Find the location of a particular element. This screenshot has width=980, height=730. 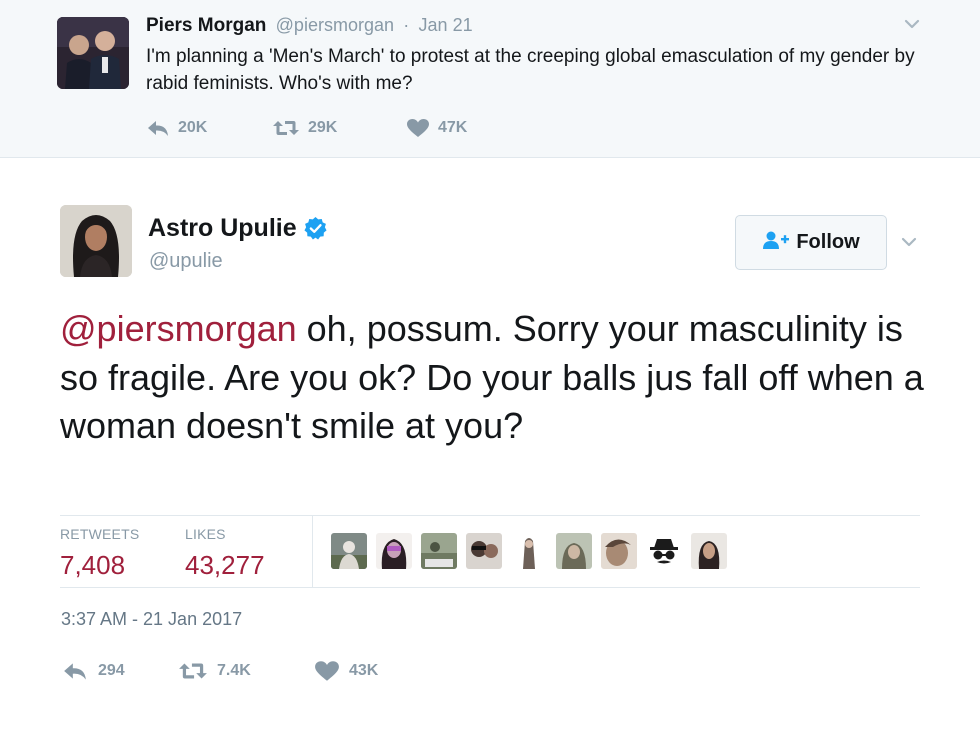

follow-button: Follow is located at coordinates (811, 242).